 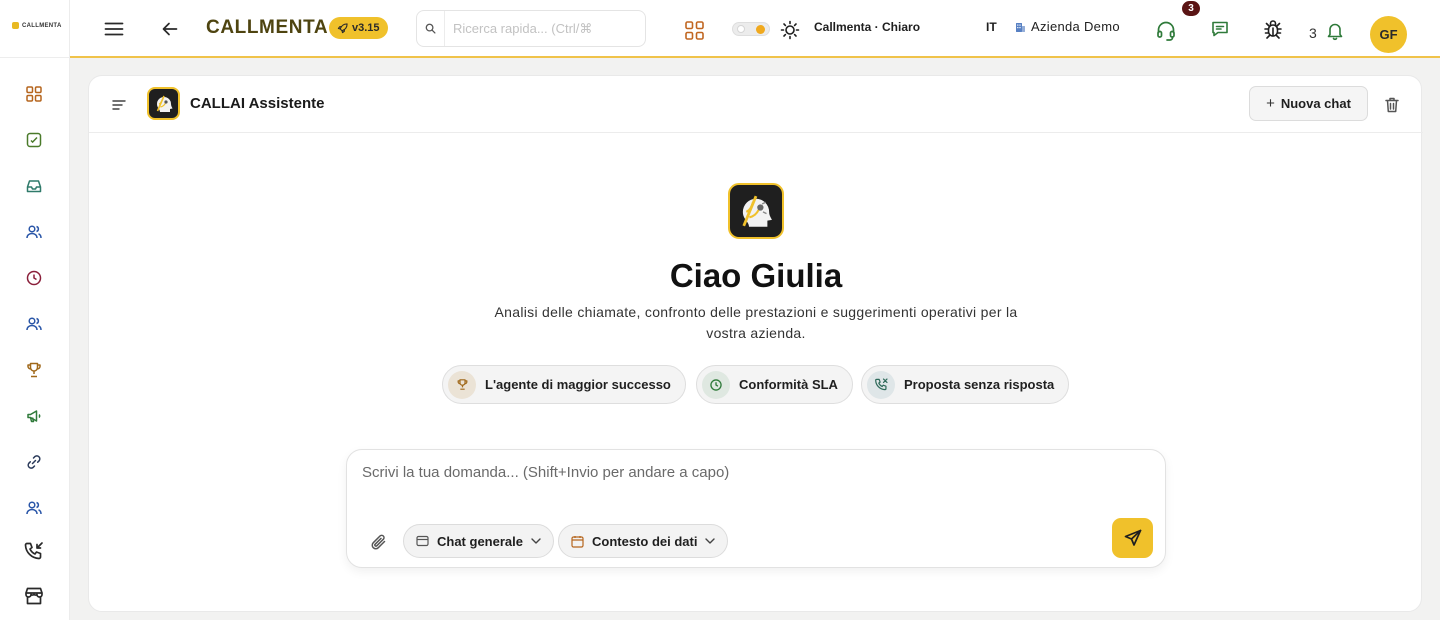 I want to click on sidebar-item-dashboard, so click(x=34, y=94).